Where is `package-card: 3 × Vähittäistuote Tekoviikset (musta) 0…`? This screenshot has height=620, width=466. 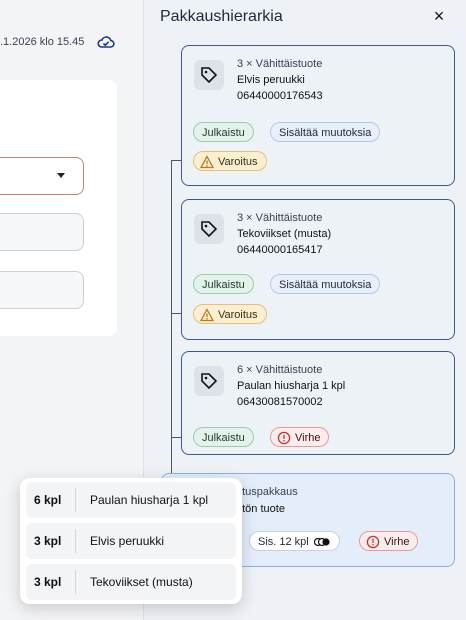 package-card: 3 × Vähittäistuote Tekoviikset (musta) 0… is located at coordinates (318, 269).